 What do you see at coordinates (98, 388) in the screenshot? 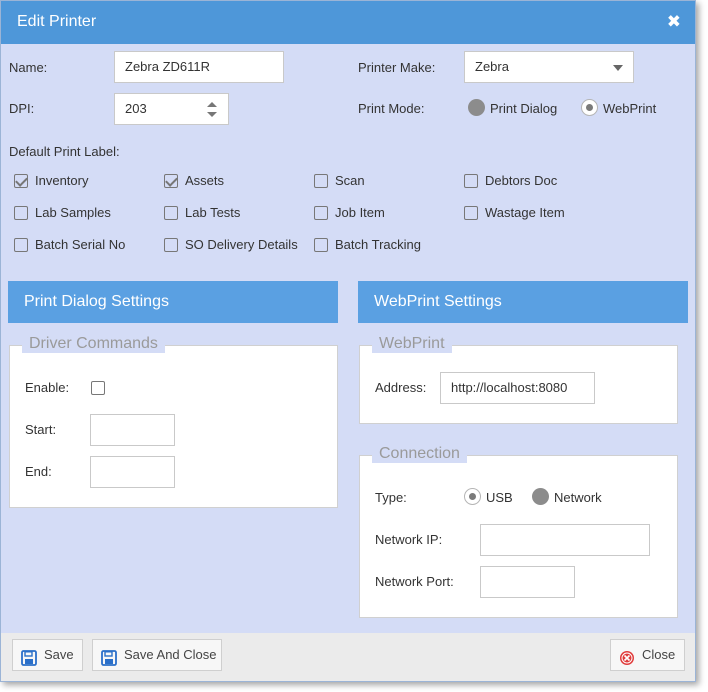
I see `enable-checkbox` at bounding box center [98, 388].